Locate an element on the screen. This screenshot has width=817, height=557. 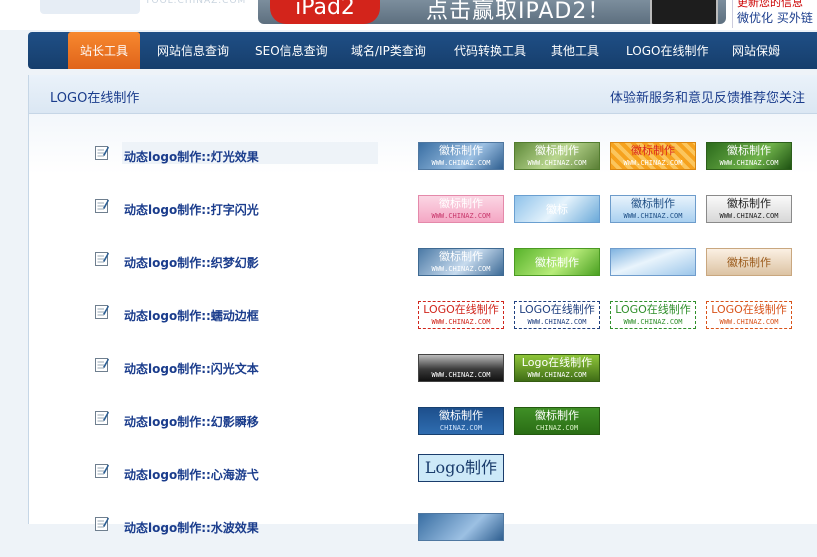
logo-style-link: 动态logo制作::灯光效果 is located at coordinates (191, 156).